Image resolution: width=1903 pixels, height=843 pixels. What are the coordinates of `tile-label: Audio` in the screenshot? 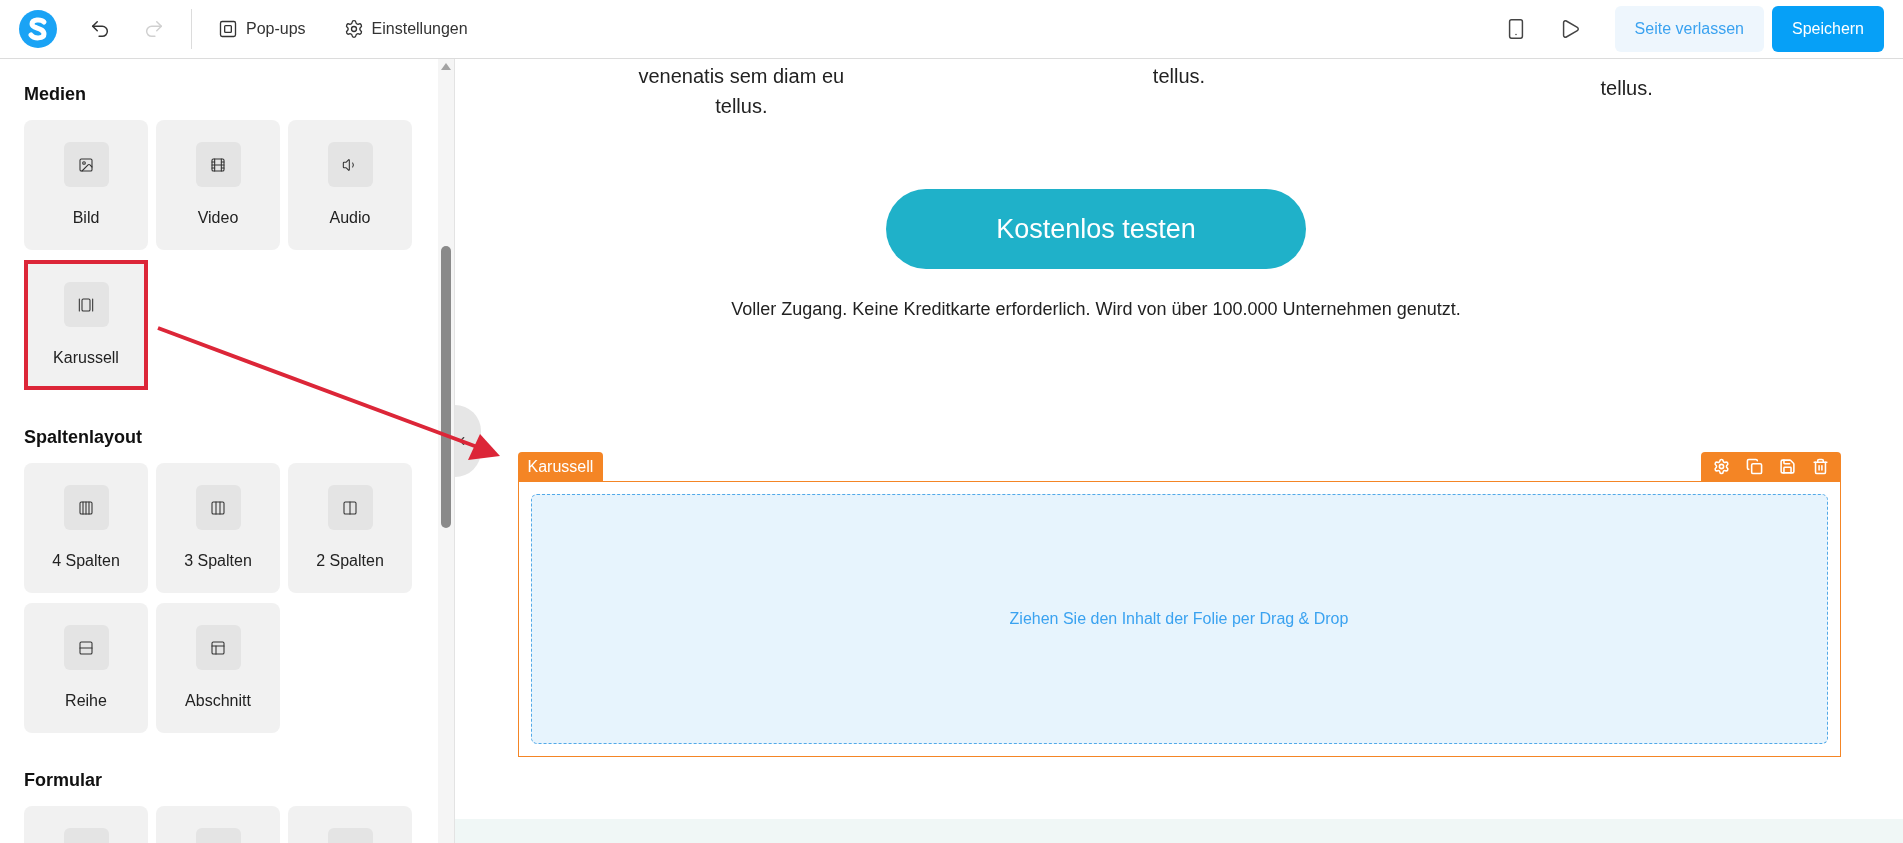 It's located at (350, 218).